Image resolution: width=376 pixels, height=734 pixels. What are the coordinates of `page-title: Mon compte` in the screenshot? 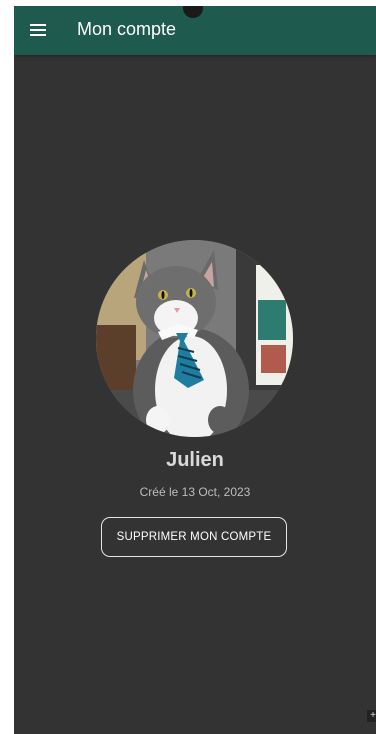 It's located at (127, 29).